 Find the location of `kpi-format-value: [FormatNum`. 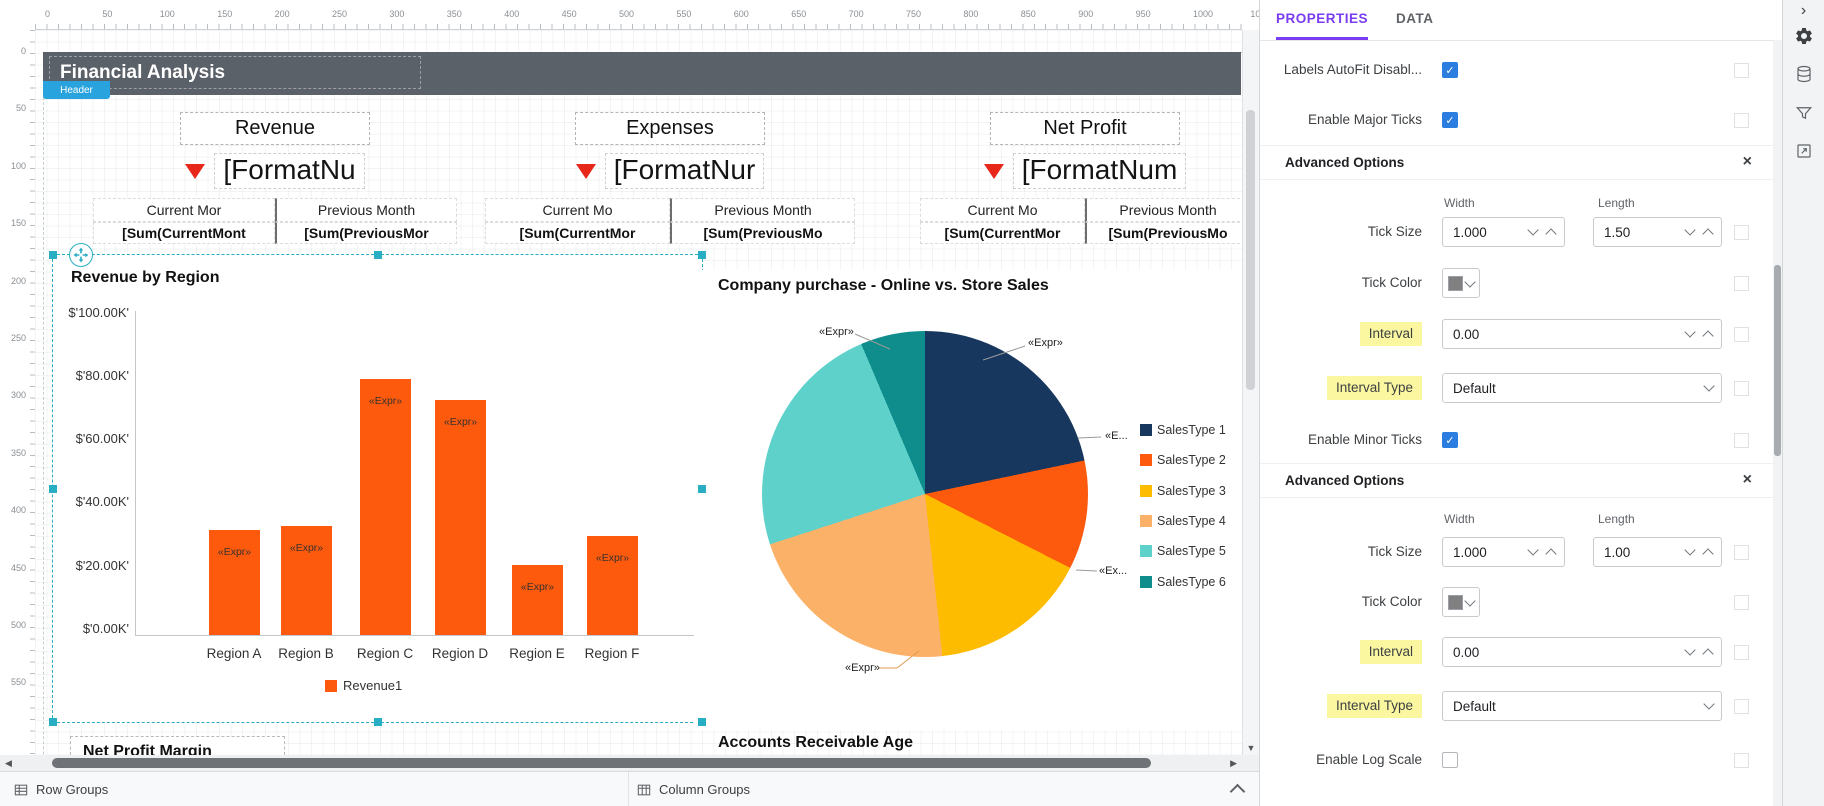

kpi-format-value: [FormatNum is located at coordinates (1099, 171).